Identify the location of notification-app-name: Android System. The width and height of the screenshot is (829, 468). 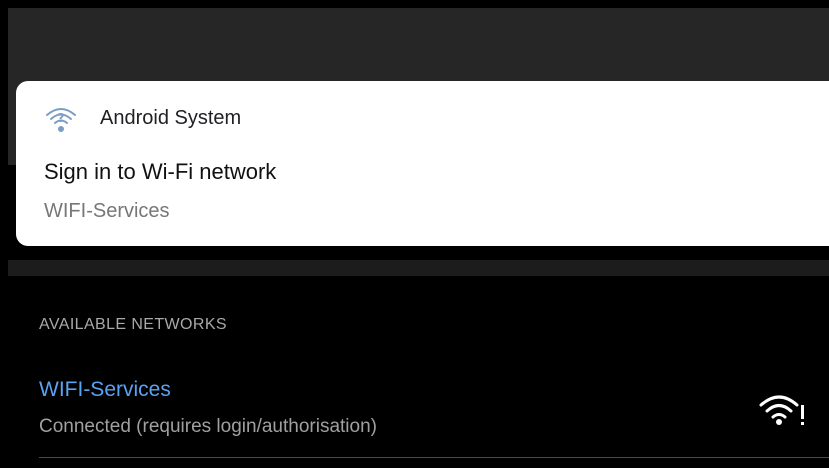
(171, 118).